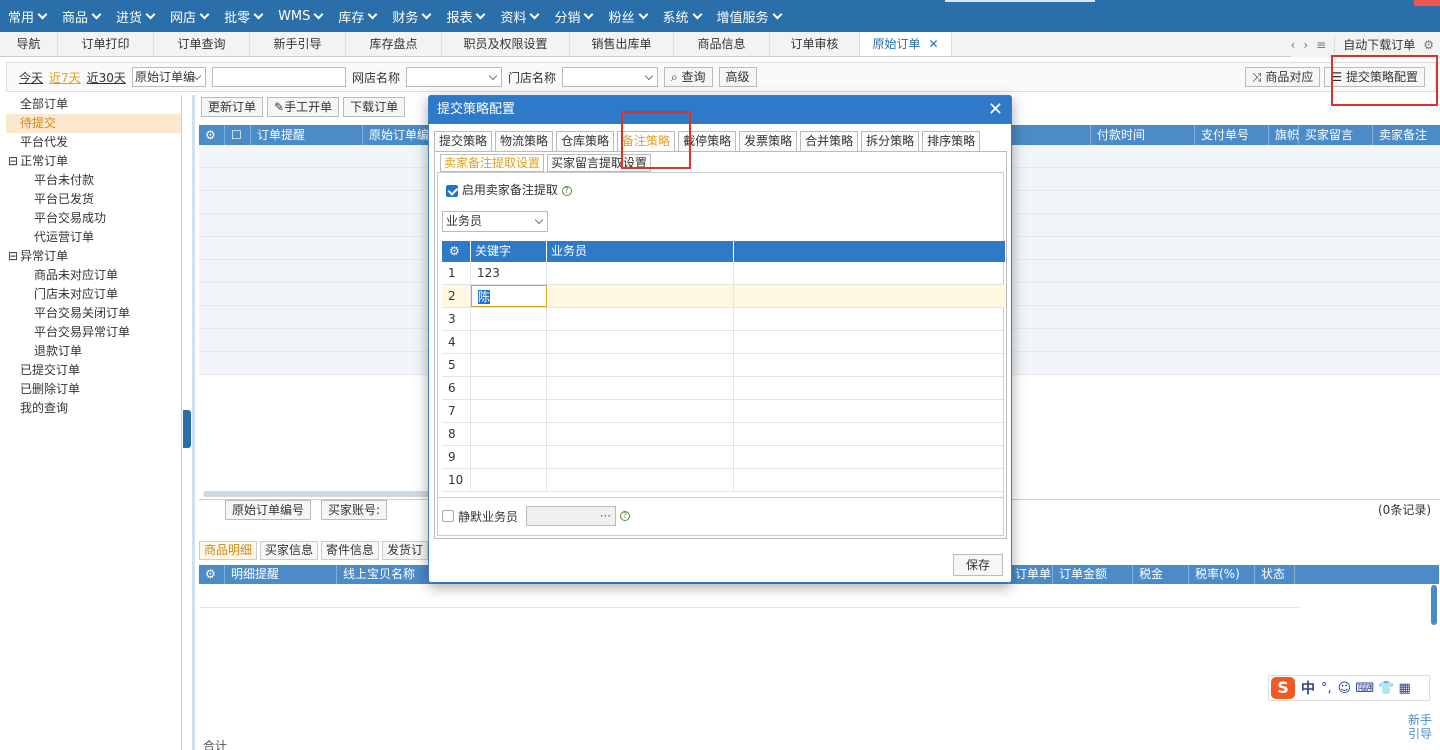 Image resolution: width=1440 pixels, height=750 pixels. Describe the element at coordinates (93, 104) in the screenshot. I see `tree-node: 全部订单` at that location.